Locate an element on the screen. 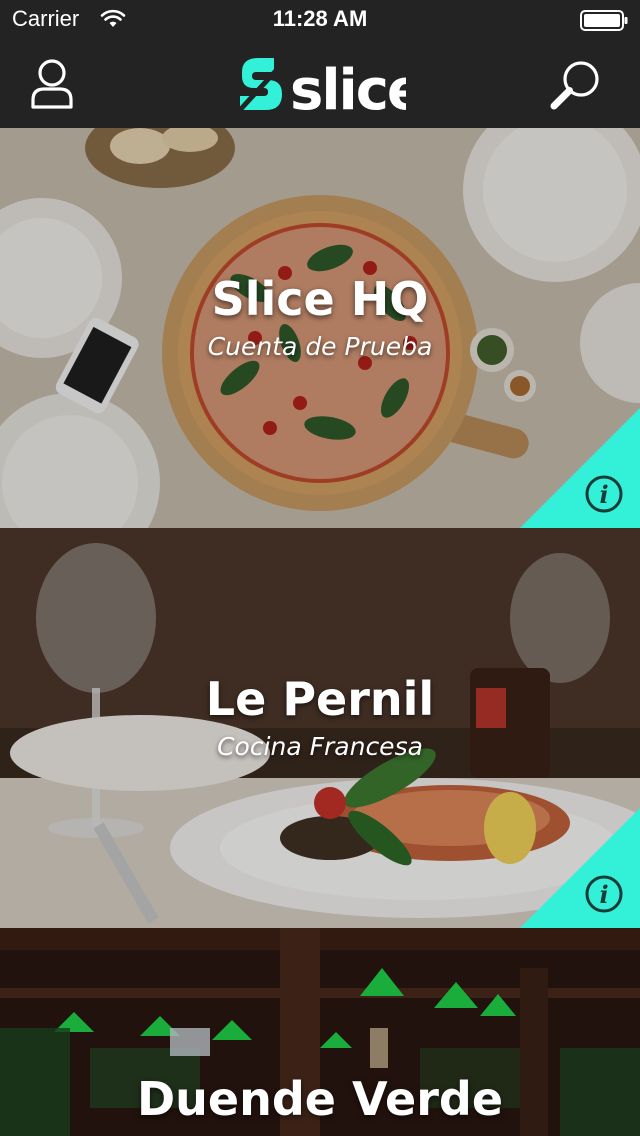  restaurant-name: Slice HQ is located at coordinates (320, 299).